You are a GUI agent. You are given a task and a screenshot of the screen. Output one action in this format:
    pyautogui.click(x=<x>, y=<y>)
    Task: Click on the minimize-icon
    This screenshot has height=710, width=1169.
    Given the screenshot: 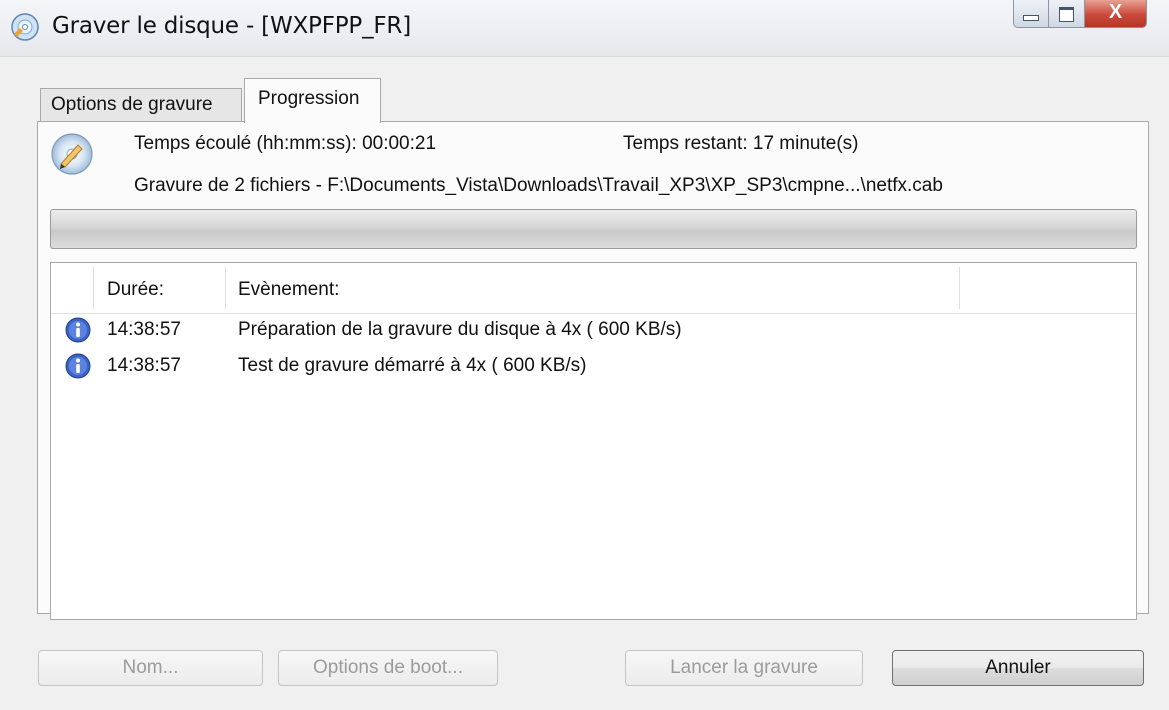 What is the action you would take?
    pyautogui.click(x=1031, y=18)
    